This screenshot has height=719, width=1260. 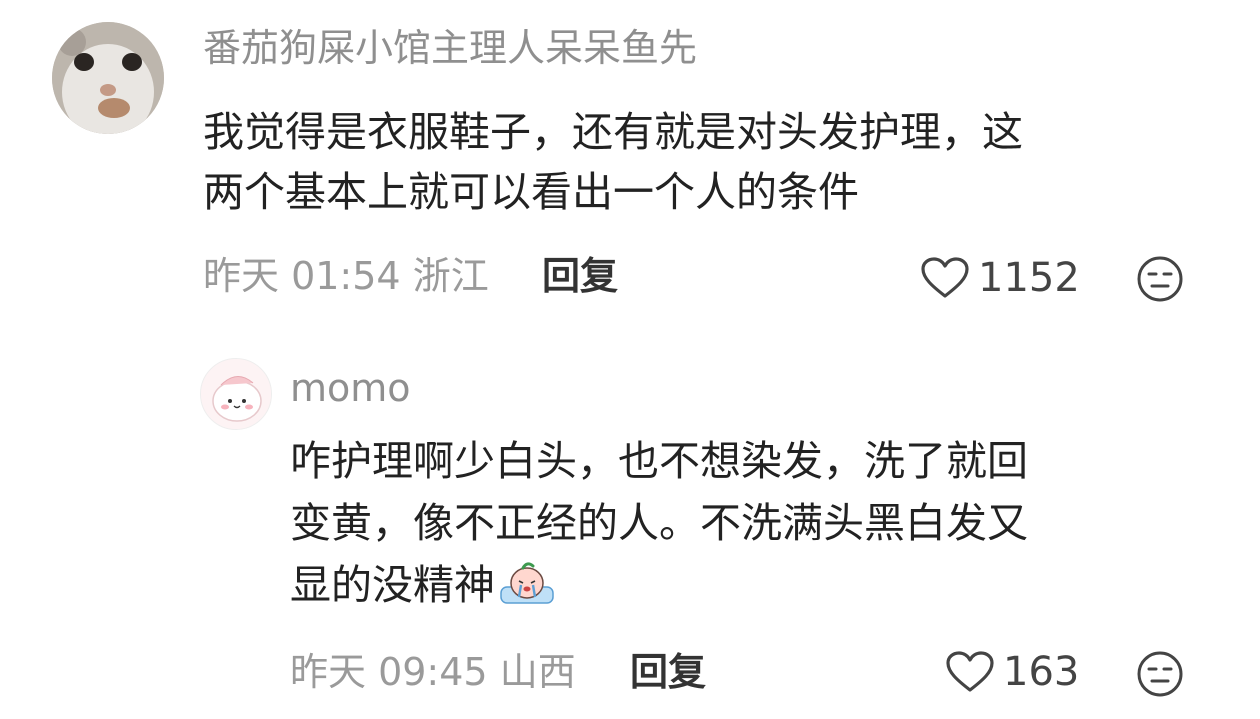 I want to click on crying-sticker-icon, so click(x=527, y=583).